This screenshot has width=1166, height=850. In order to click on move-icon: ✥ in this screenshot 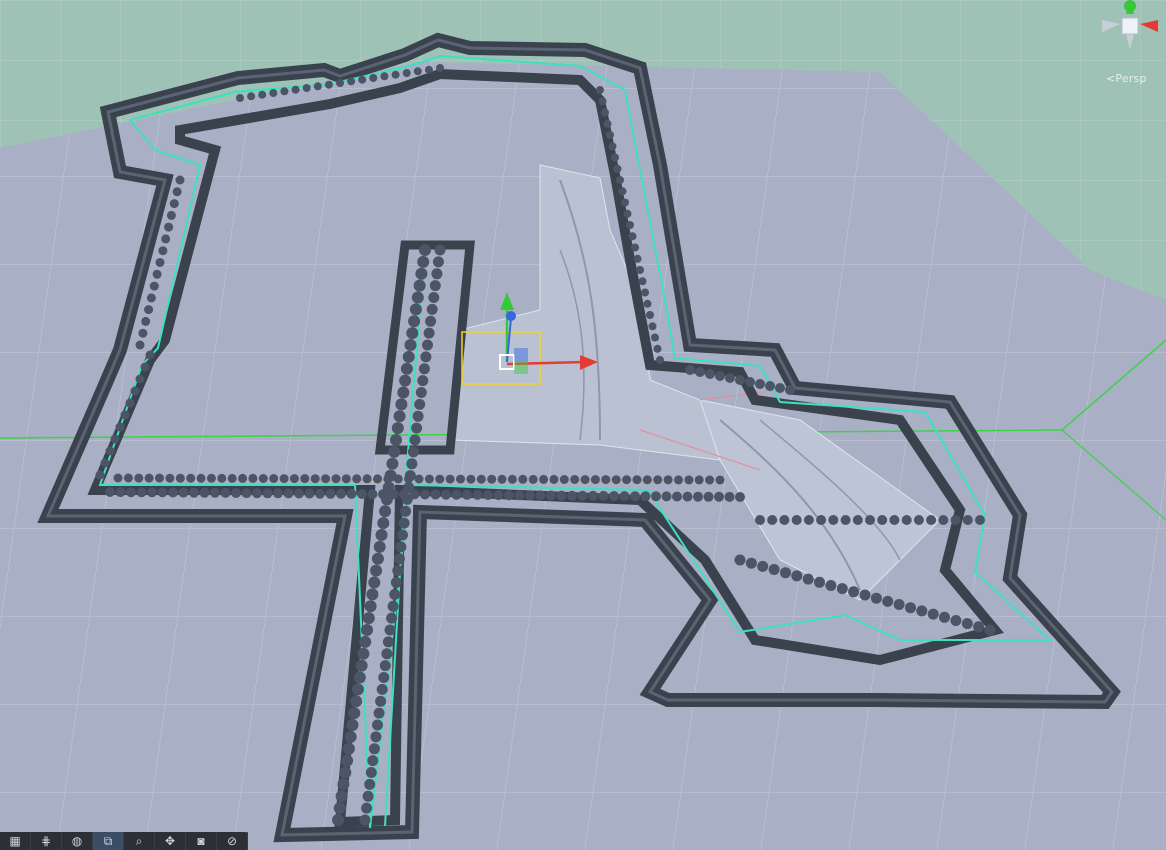, I will do `click(170, 841)`.